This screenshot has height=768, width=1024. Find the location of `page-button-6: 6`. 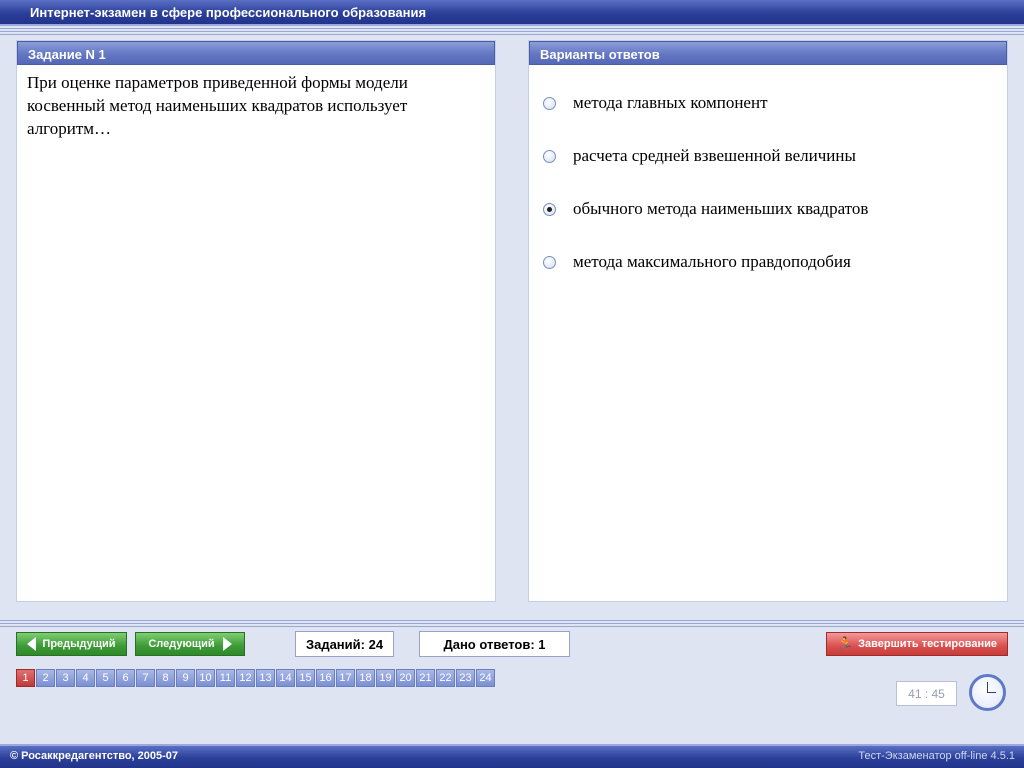

page-button-6: 6 is located at coordinates (125, 678).